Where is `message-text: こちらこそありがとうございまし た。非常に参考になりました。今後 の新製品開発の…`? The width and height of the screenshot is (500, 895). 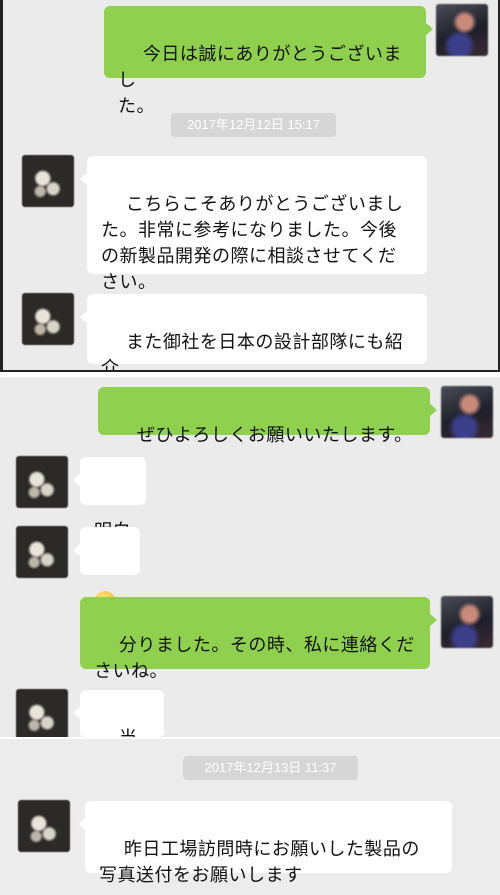 message-text: こちらこそありがとうございまし た。非常に参考になりました。今後 の新製品開発の… is located at coordinates (252, 243).